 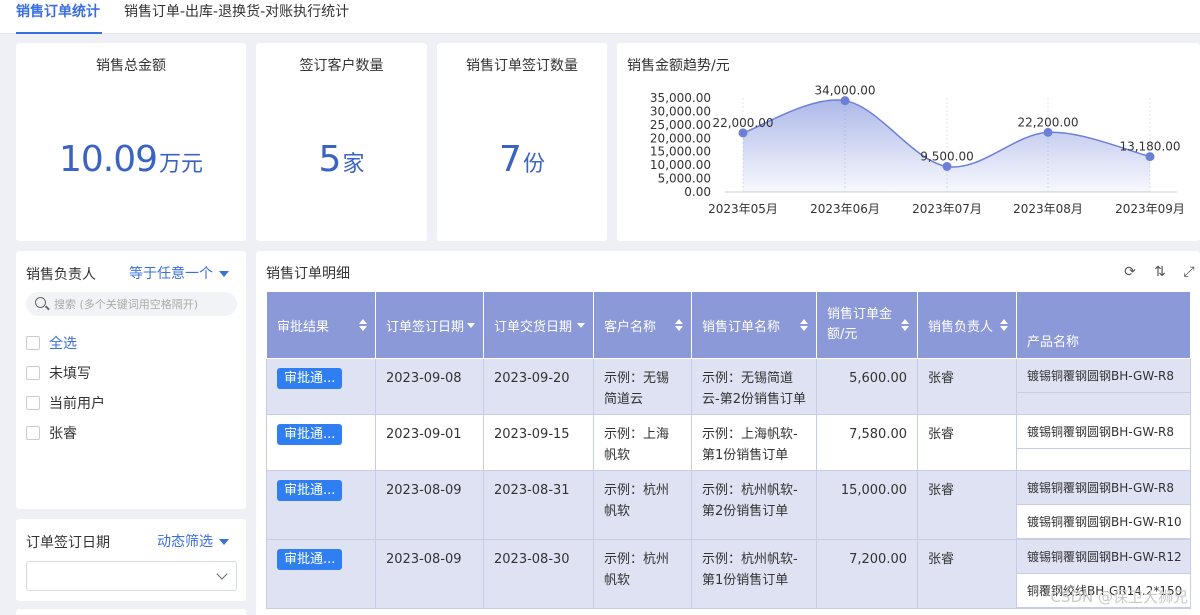 I want to click on tab-sales-order-stats: 销售订单统计, so click(x=59, y=17).